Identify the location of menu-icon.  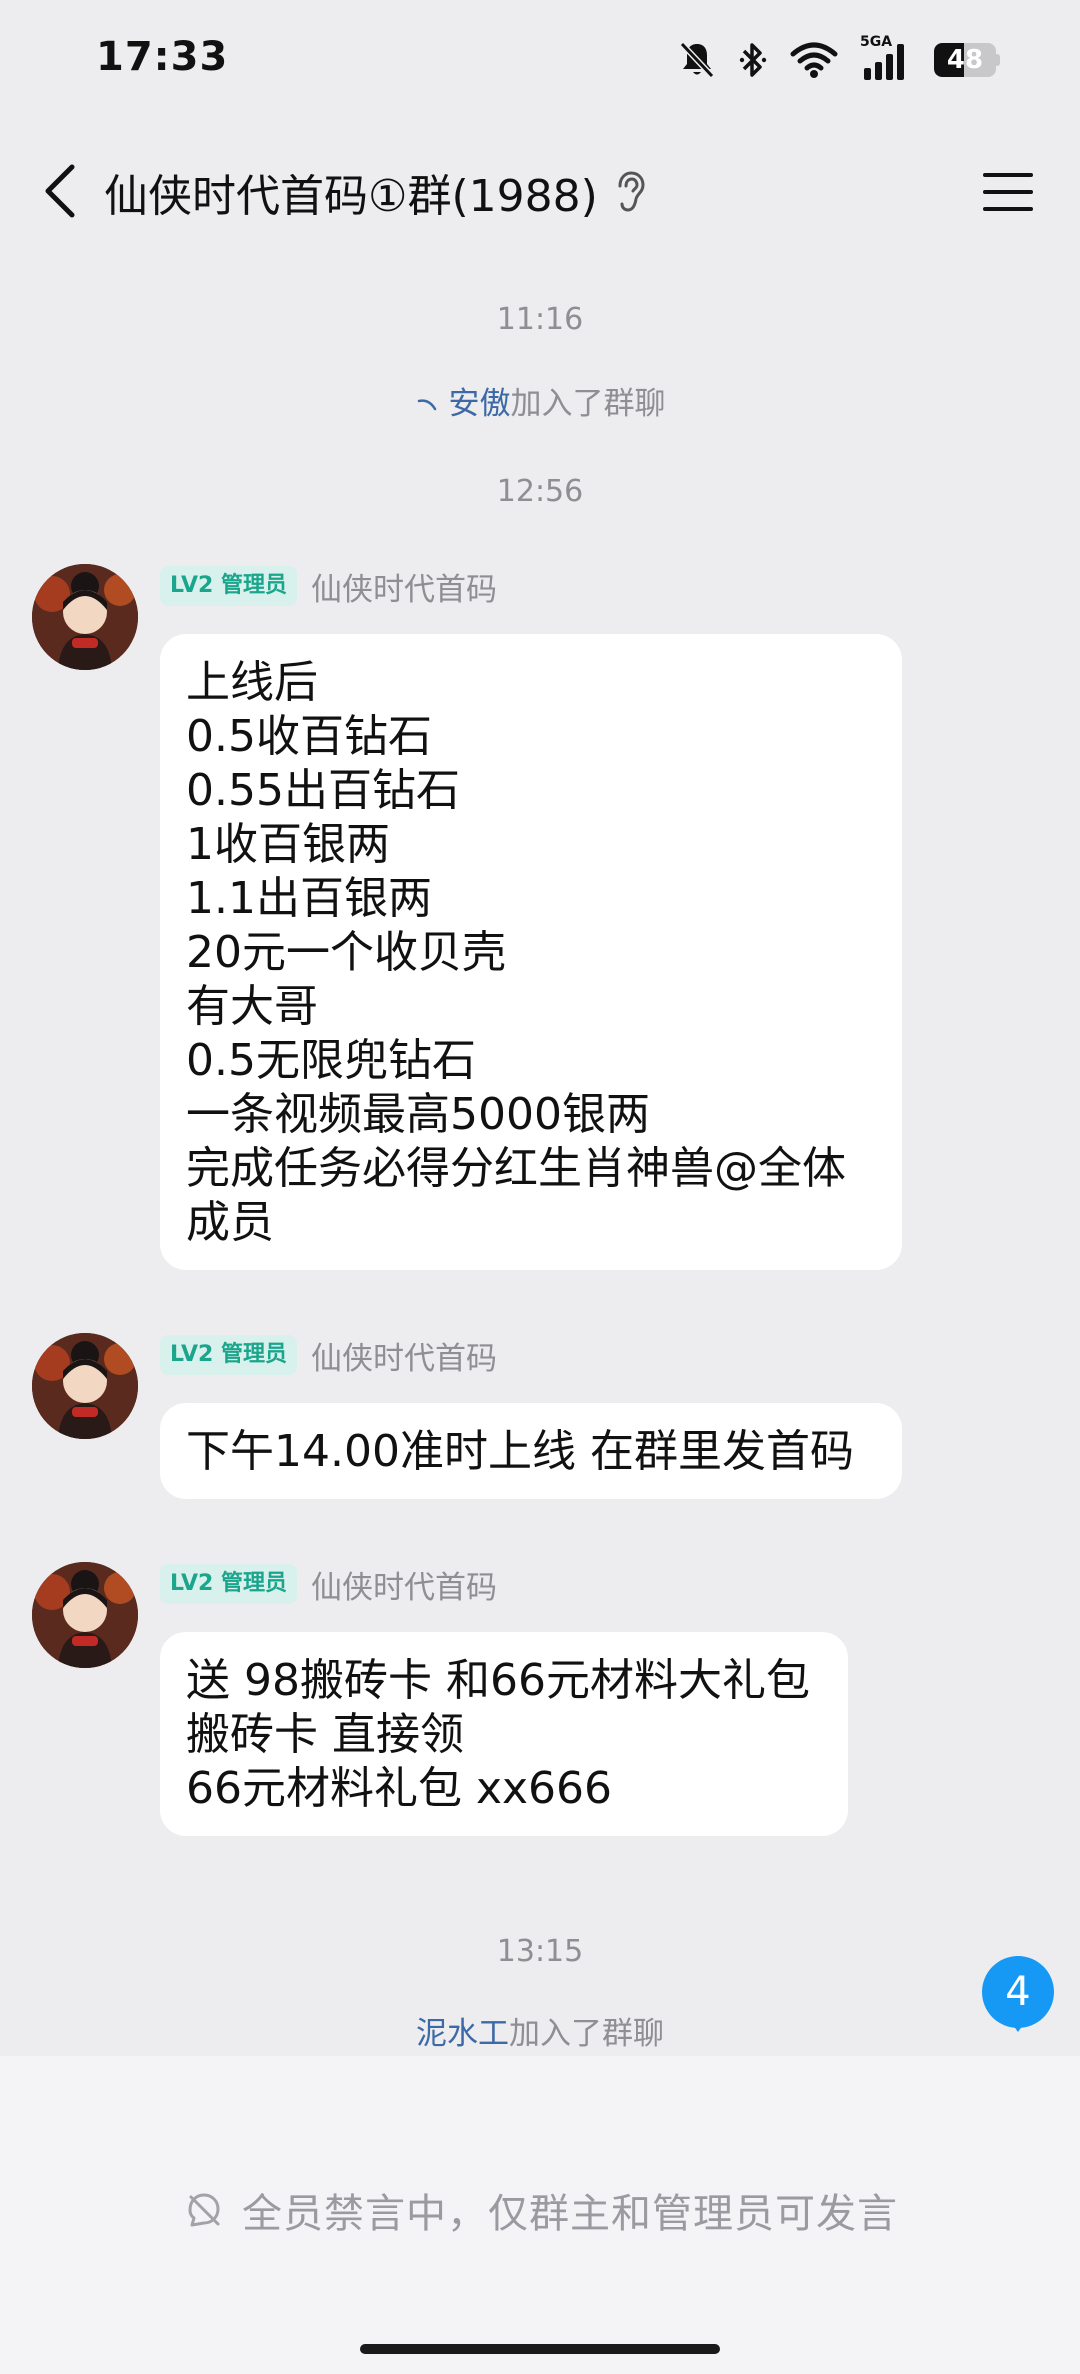
(1008, 192).